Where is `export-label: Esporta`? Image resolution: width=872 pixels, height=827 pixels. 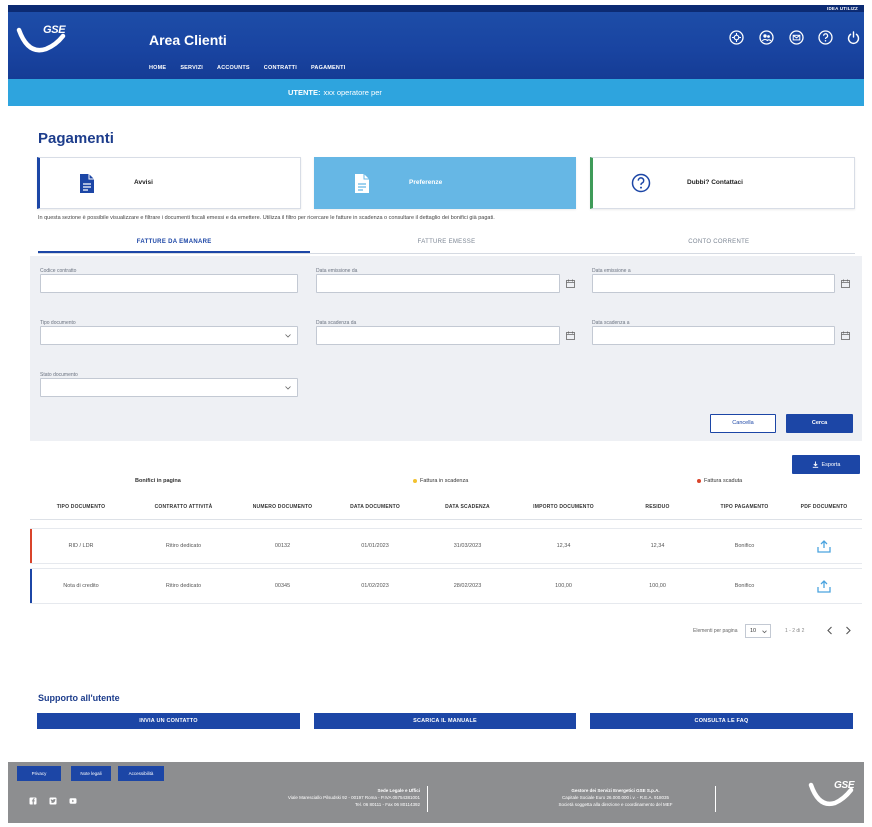 export-label: Esporta is located at coordinates (831, 464).